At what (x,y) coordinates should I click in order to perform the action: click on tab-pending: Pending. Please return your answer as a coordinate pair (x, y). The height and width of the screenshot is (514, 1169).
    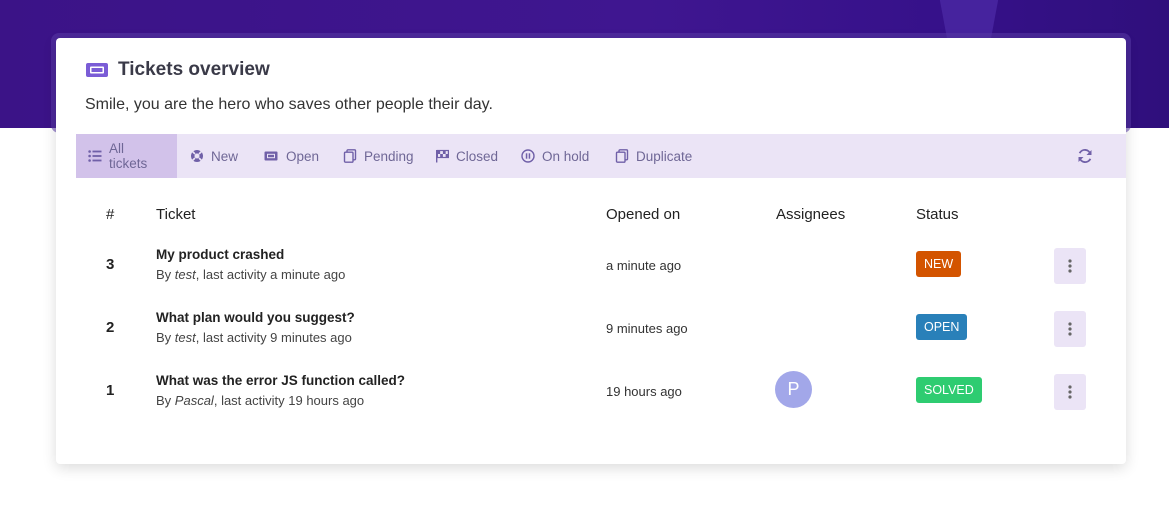
    Looking at the image, I should click on (378, 156).